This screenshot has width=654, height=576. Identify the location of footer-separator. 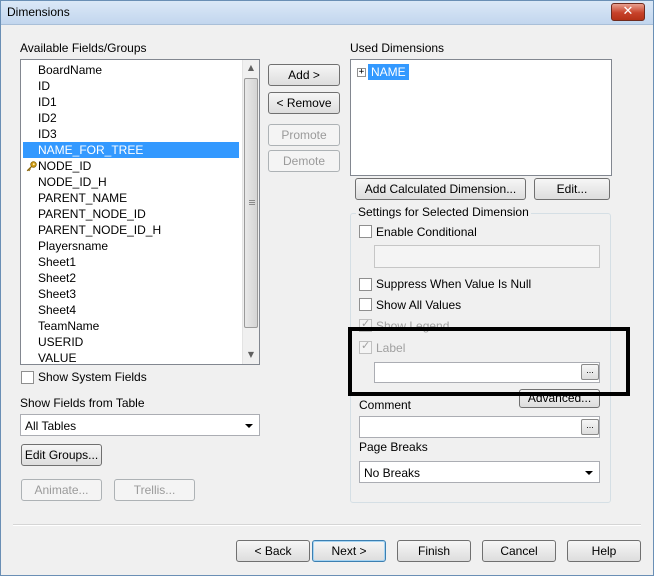
(327, 525).